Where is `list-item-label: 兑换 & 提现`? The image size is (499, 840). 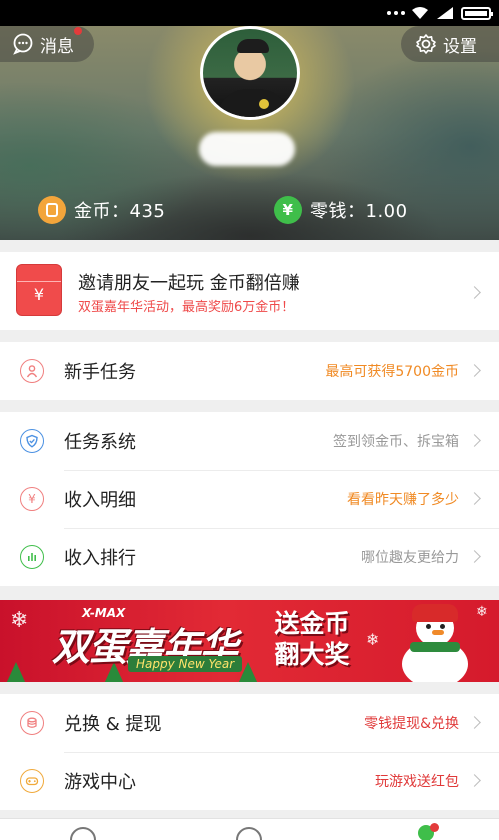 list-item-label: 兑换 & 提现 is located at coordinates (113, 724).